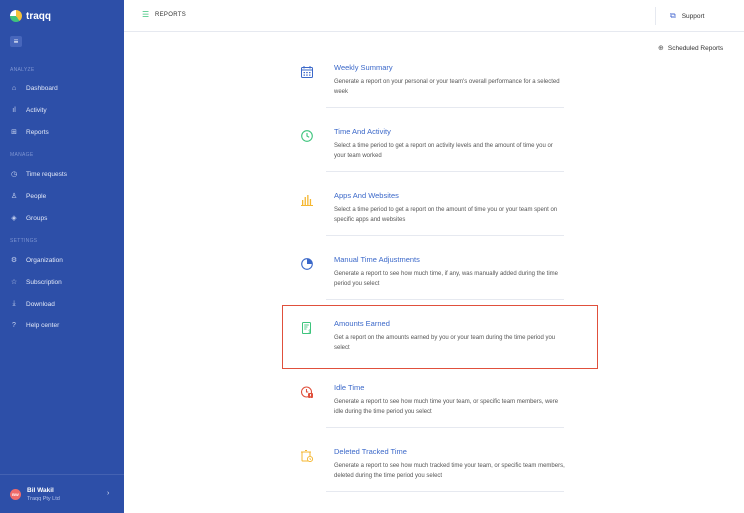 The width and height of the screenshot is (744, 513). I want to click on clock-icon: ◷, so click(14, 174).